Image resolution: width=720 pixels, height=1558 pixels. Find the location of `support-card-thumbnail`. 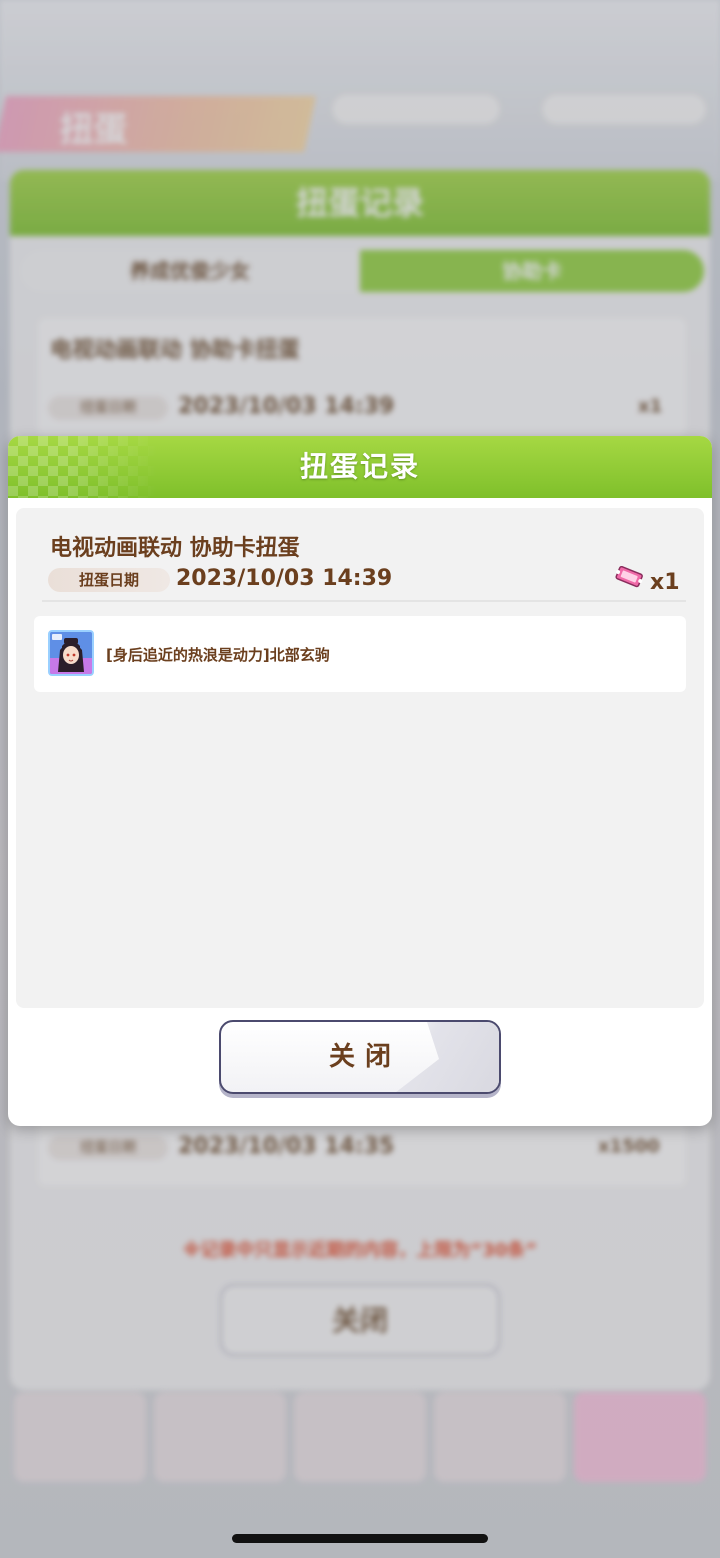

support-card-thumbnail is located at coordinates (71, 653).